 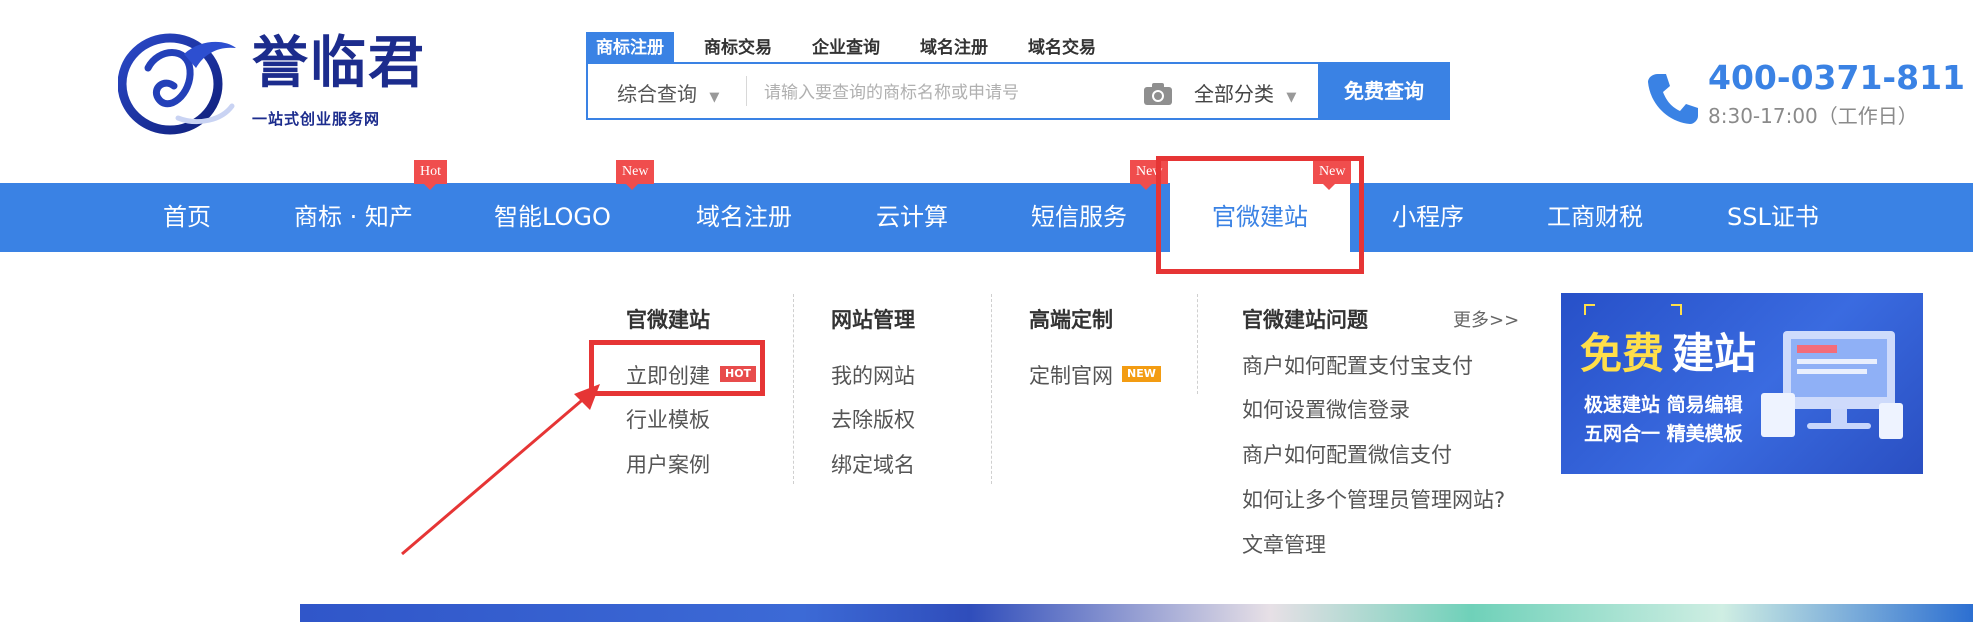 What do you see at coordinates (1357, 365) in the screenshot?
I see `faq-link: 商户如何配置支付宝支付` at bounding box center [1357, 365].